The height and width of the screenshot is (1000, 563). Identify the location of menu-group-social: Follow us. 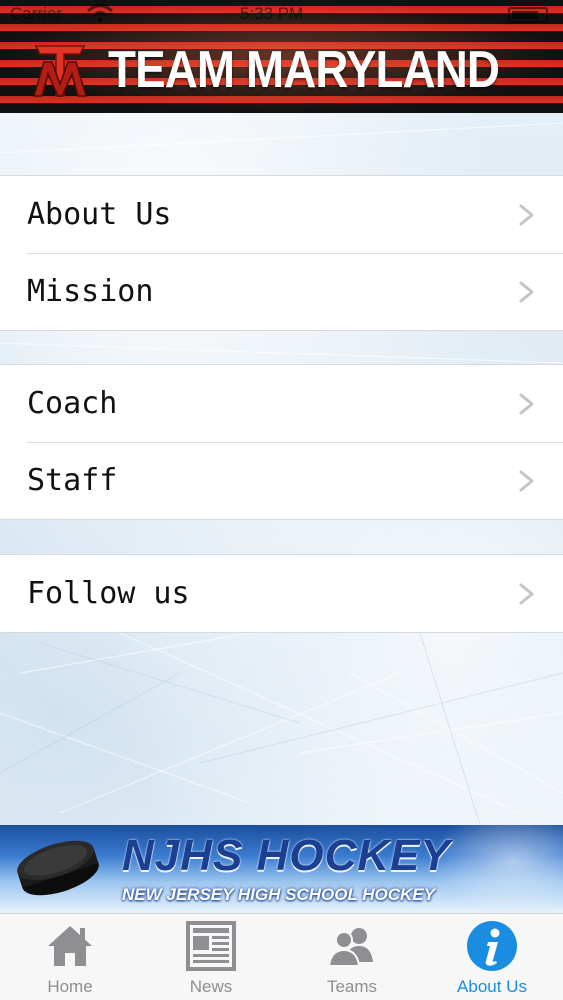
(281, 593).